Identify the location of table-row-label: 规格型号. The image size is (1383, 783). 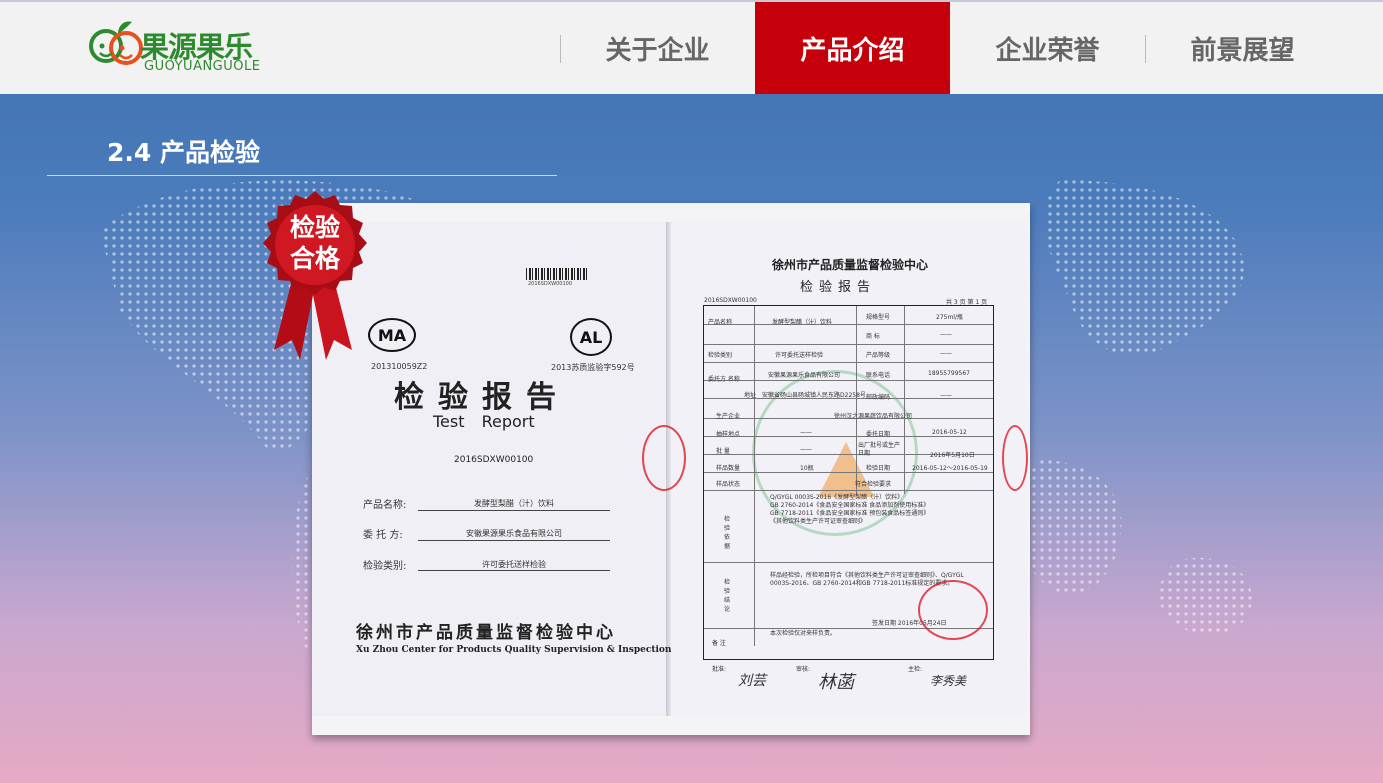
(878, 317).